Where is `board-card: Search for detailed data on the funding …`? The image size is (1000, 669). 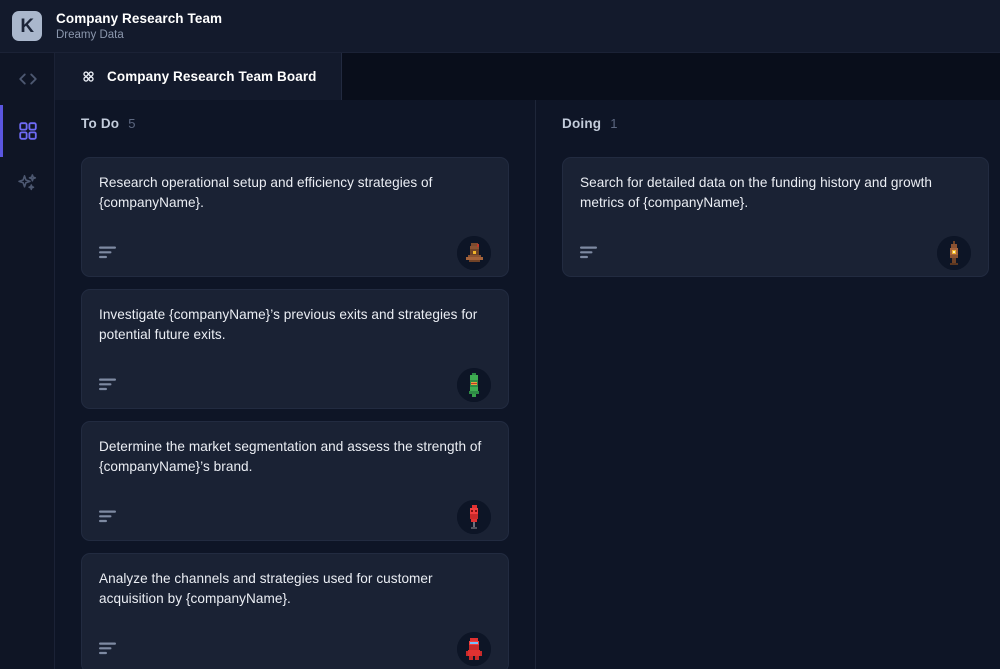
board-card: Search for detailed data on the funding … is located at coordinates (775, 217).